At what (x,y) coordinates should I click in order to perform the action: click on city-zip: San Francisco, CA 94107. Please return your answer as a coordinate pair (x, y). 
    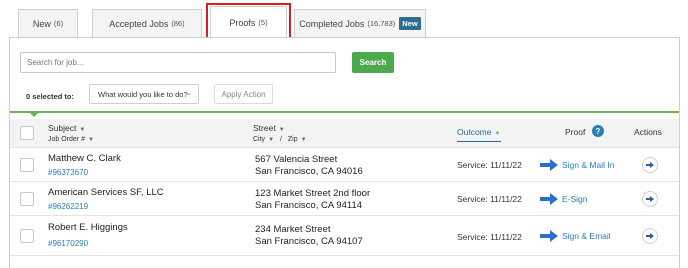
    Looking at the image, I should click on (309, 241).